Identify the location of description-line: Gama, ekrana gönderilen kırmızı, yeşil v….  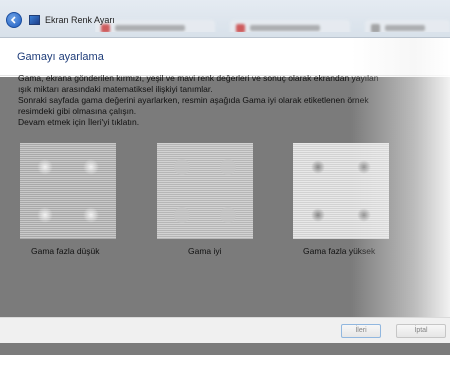
(198, 78).